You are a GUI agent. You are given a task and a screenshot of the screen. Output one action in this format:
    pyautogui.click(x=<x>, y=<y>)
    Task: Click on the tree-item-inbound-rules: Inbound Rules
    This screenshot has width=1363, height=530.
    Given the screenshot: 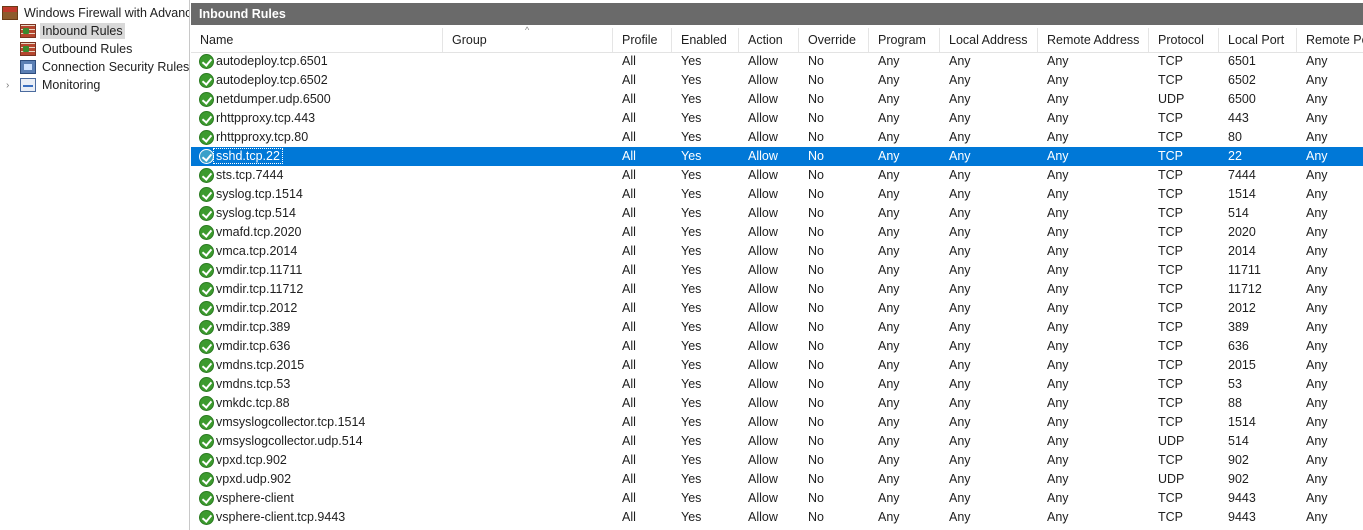 What is the action you would take?
    pyautogui.click(x=72, y=31)
    